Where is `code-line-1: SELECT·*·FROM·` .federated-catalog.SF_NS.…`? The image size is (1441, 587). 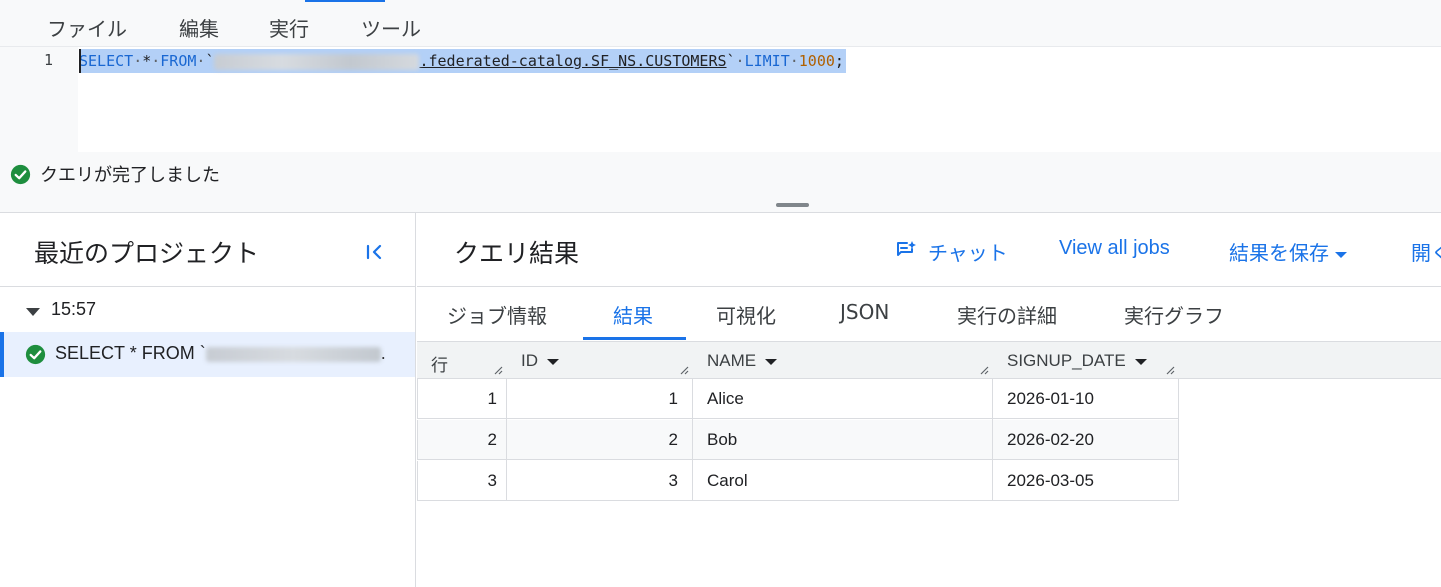
code-line-1: SELECT·*·FROM·` .federated-catalog.SF_NS.… is located at coordinates (462, 61).